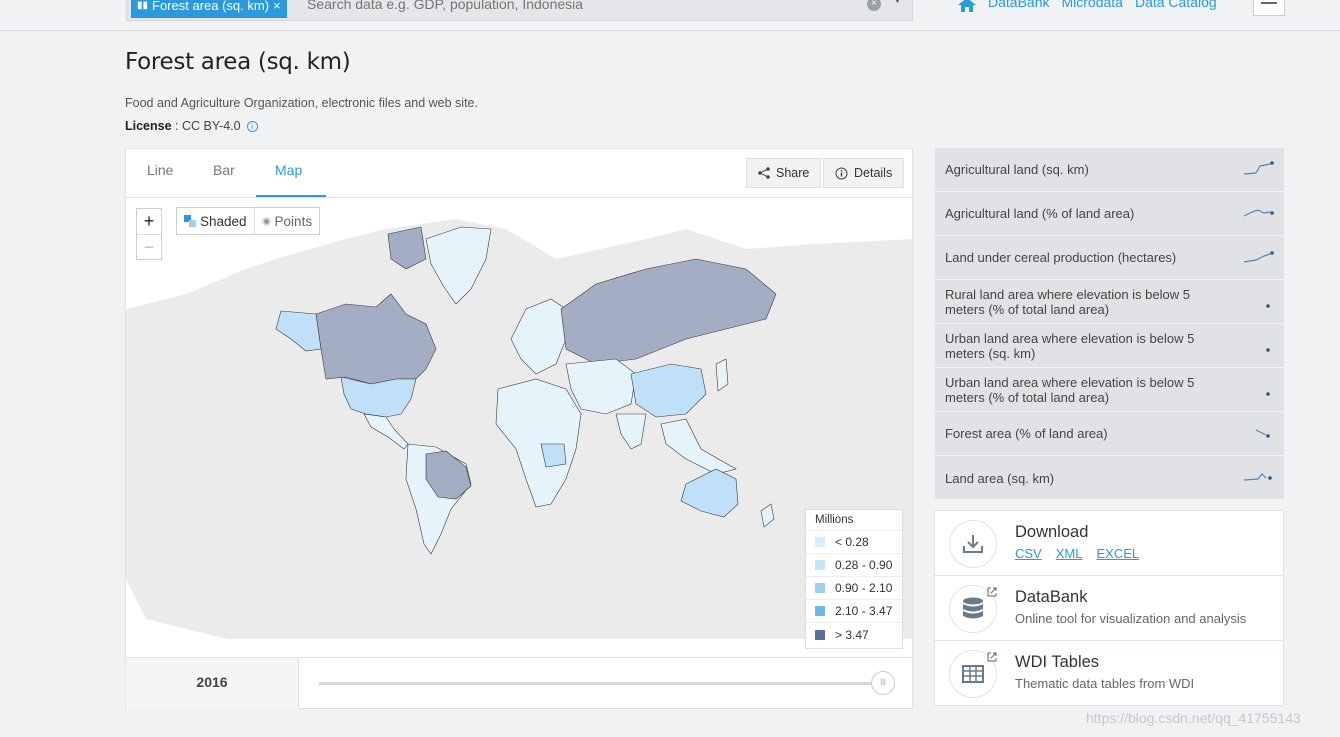 The image size is (1340, 737). What do you see at coordinates (190, 221) in the screenshot?
I see `shaded-icon` at bounding box center [190, 221].